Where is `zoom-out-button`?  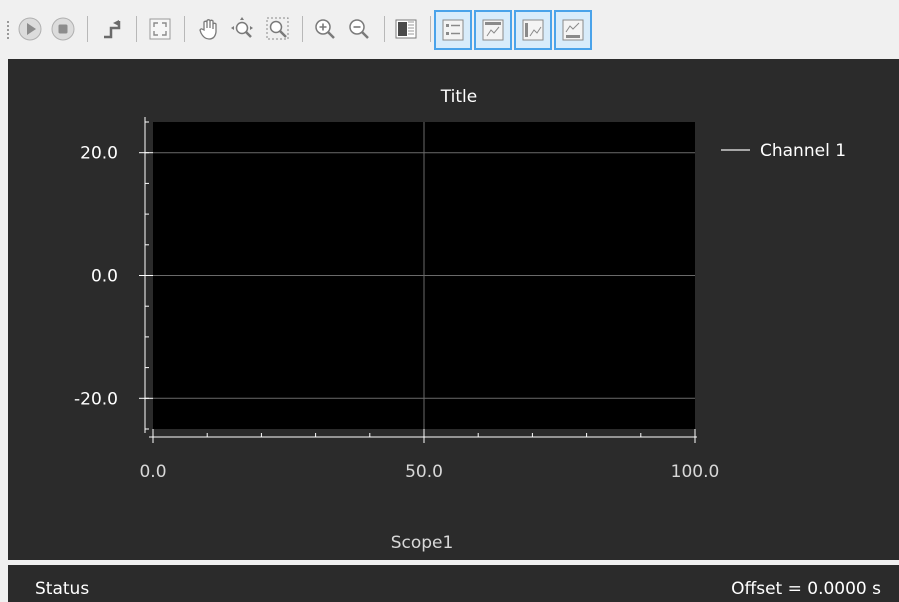 zoom-out-button is located at coordinates (359, 29).